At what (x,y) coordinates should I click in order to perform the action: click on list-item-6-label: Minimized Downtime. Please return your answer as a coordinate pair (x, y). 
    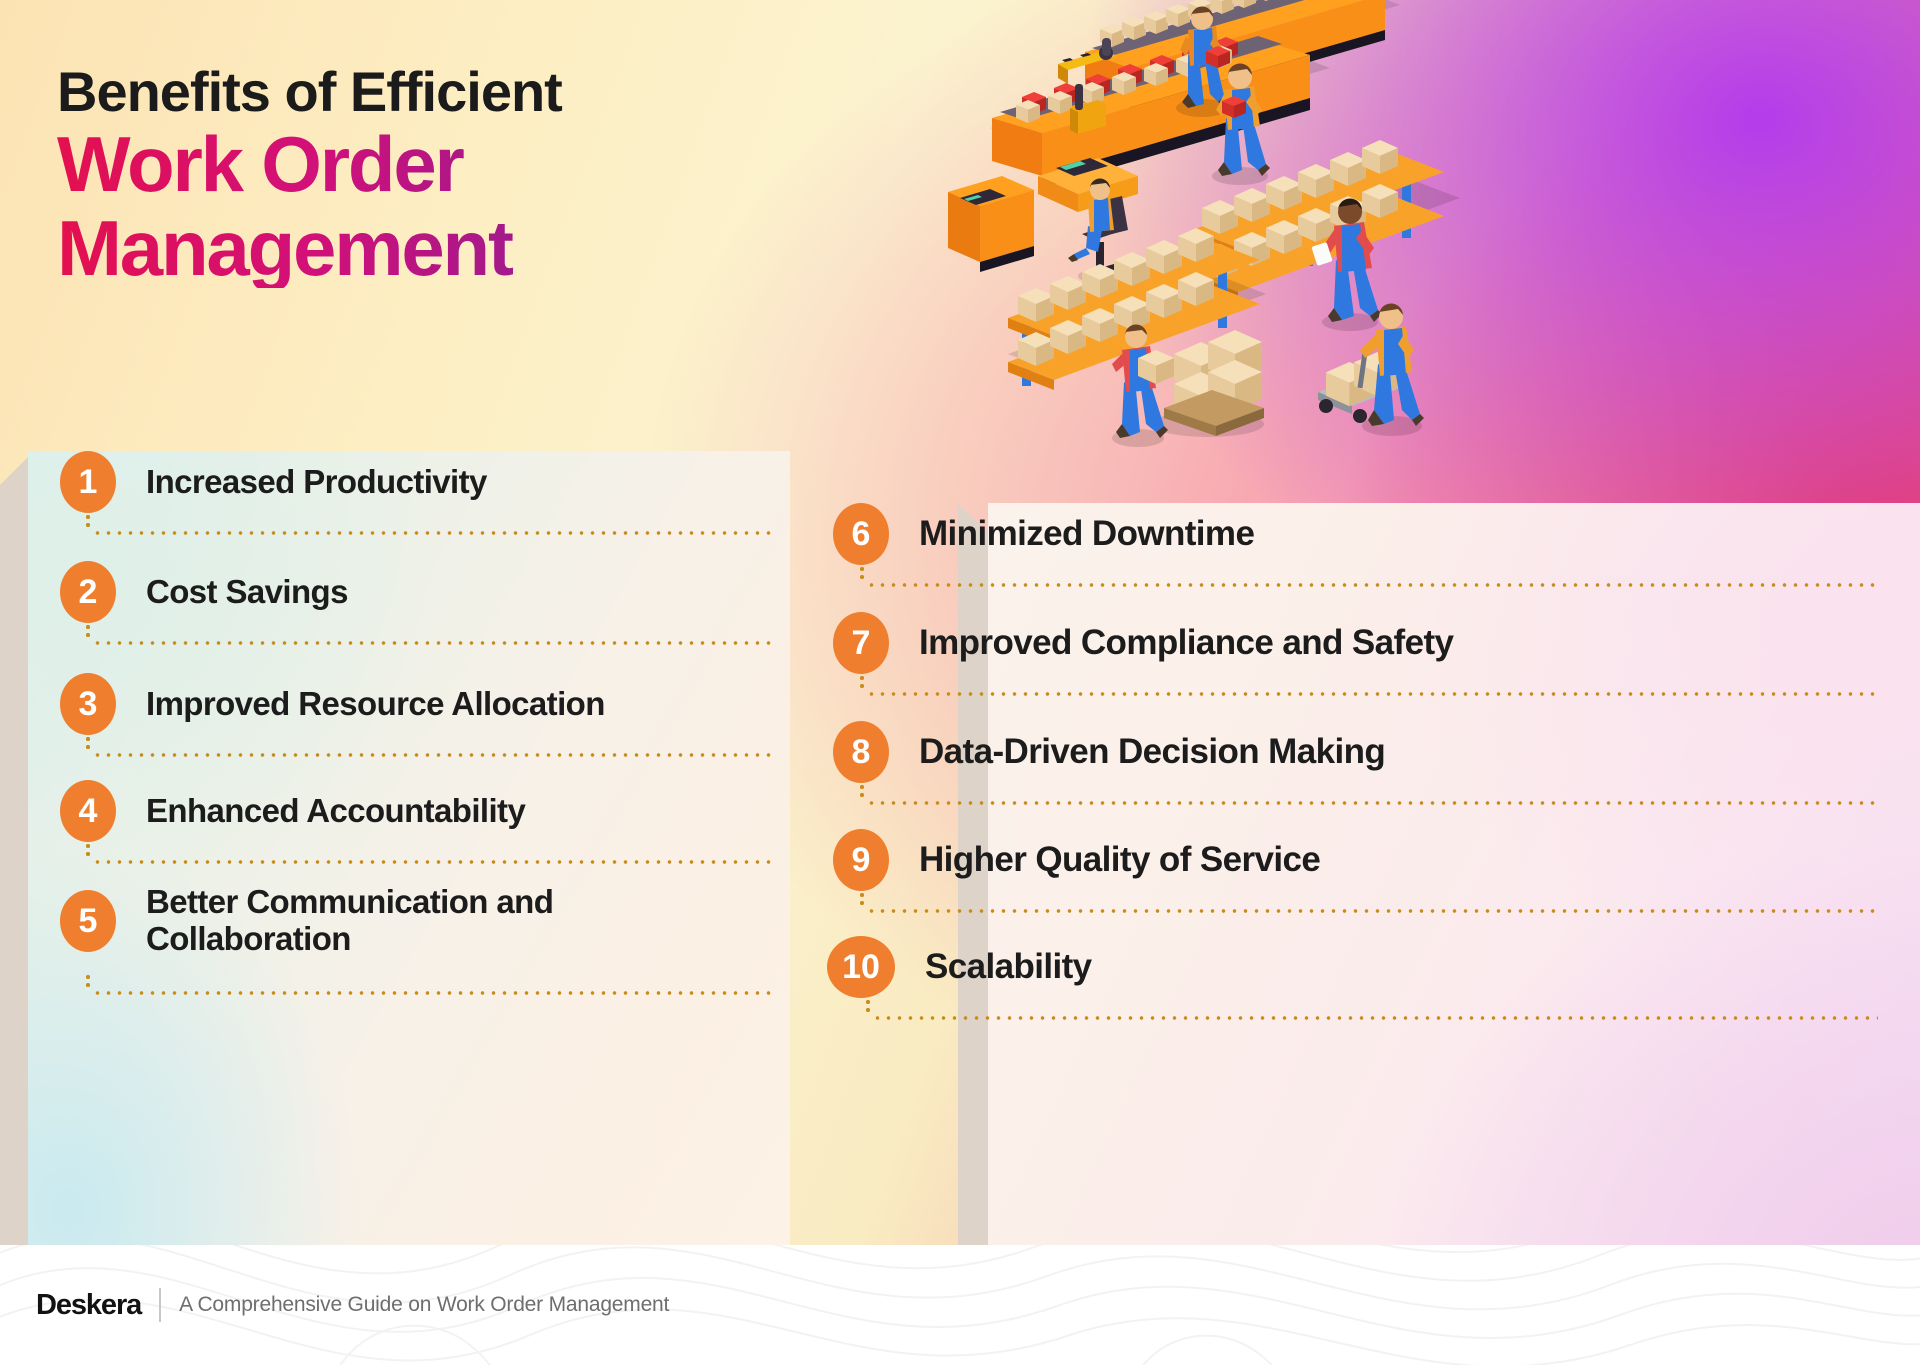
    Looking at the image, I should click on (1087, 534).